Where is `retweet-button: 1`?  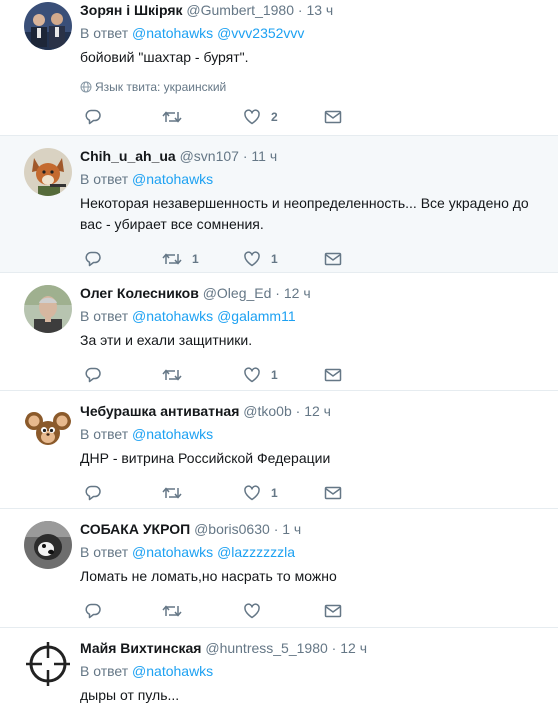
retweet-button: 1 is located at coordinates (180, 259).